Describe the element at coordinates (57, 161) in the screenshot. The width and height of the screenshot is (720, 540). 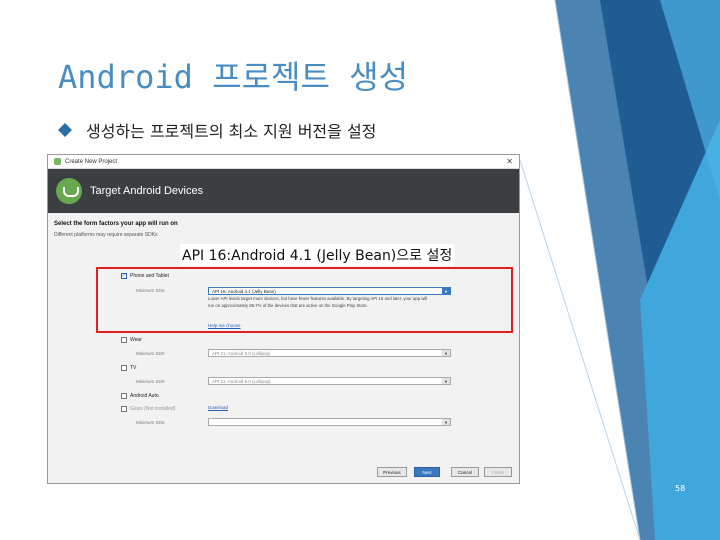
I see `android-studio-app-icon` at that location.